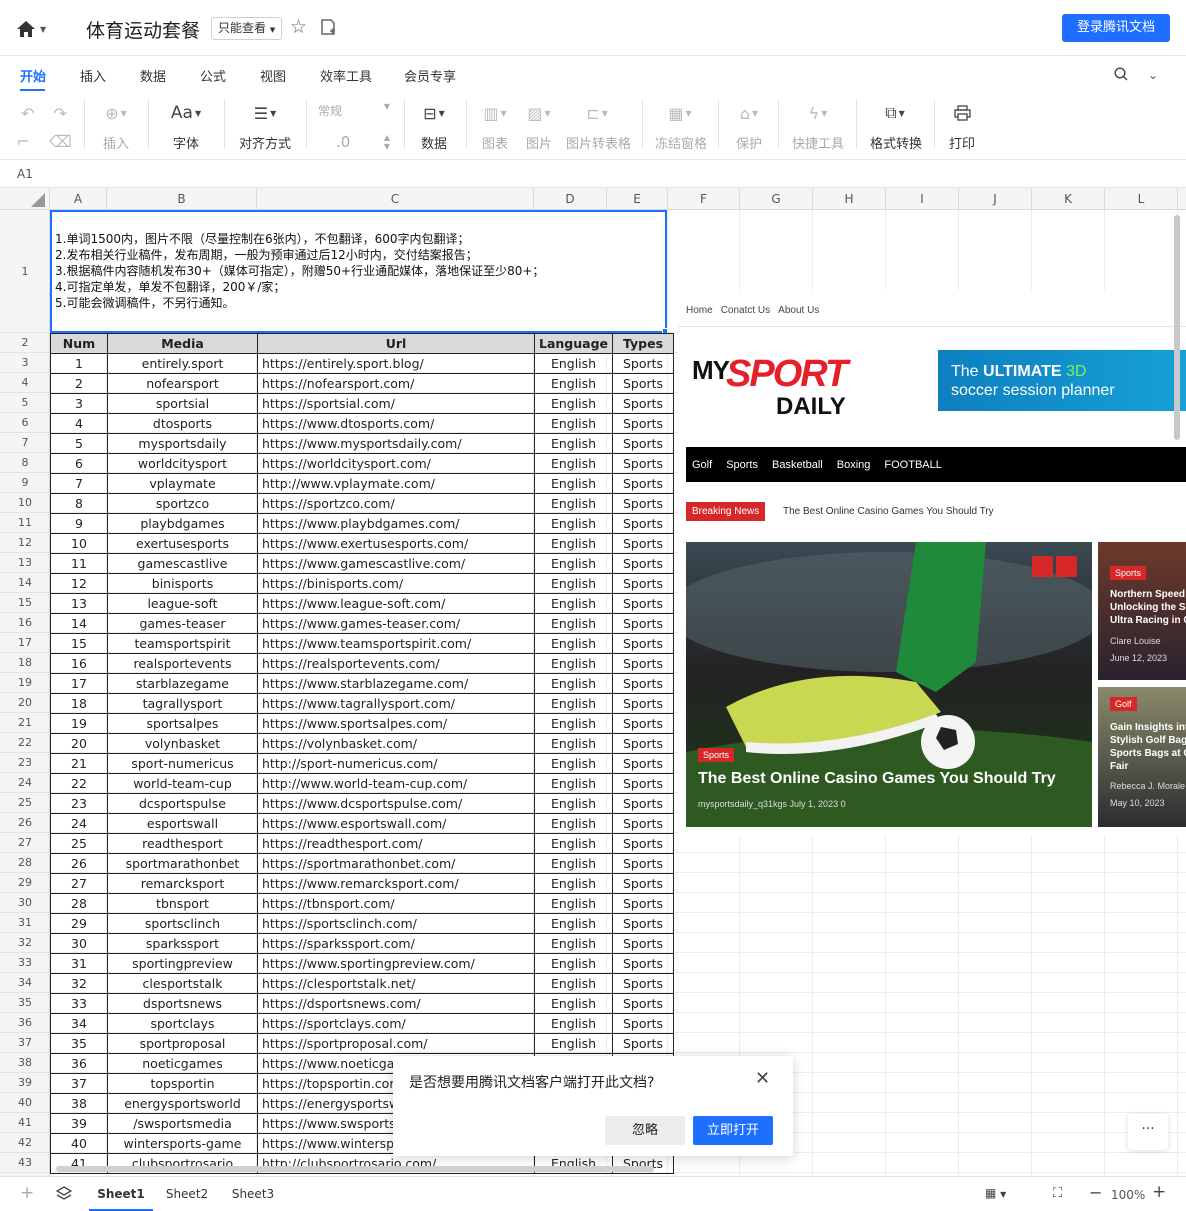 This screenshot has height=1211, width=1186. Describe the element at coordinates (153, 75) in the screenshot. I see `tab-data: 数据` at that location.